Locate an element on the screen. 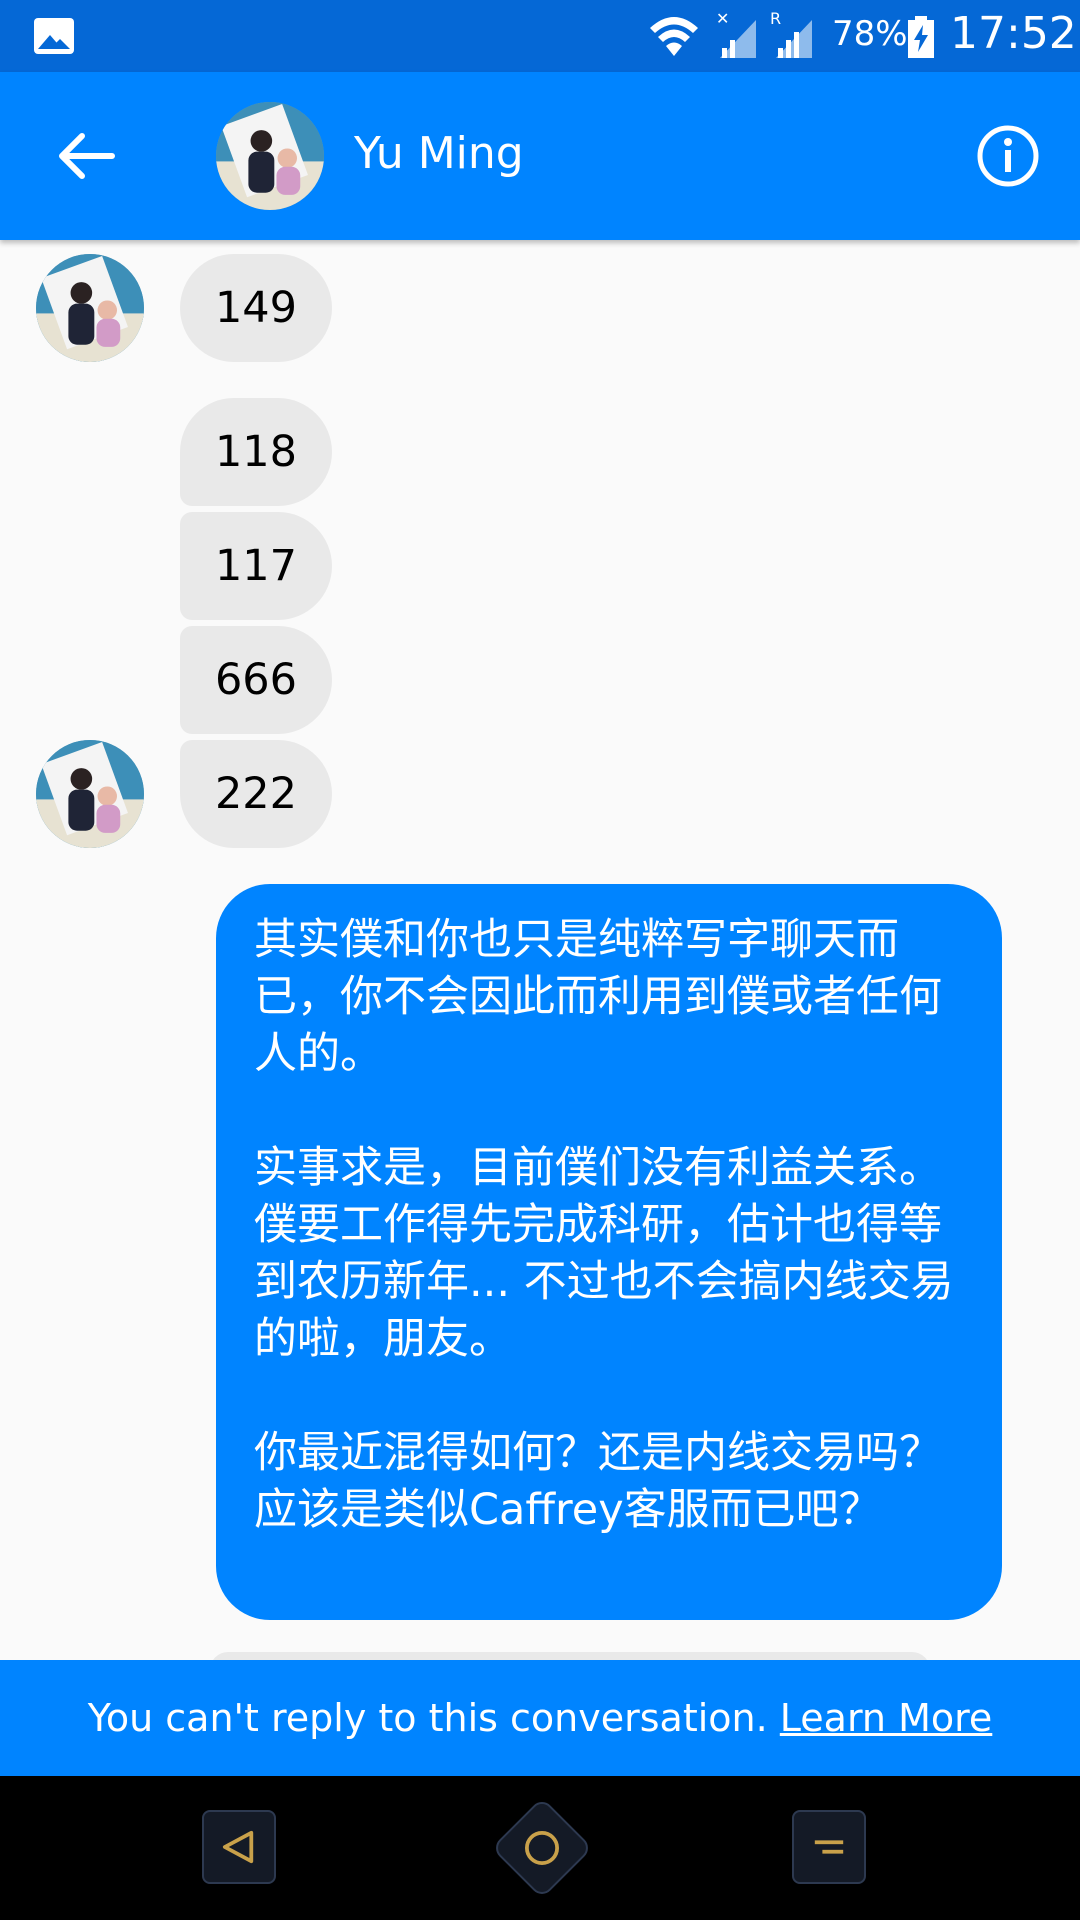 Image resolution: width=1080 pixels, height=1920 pixels. svg-text: R is located at coordinates (775, 19).